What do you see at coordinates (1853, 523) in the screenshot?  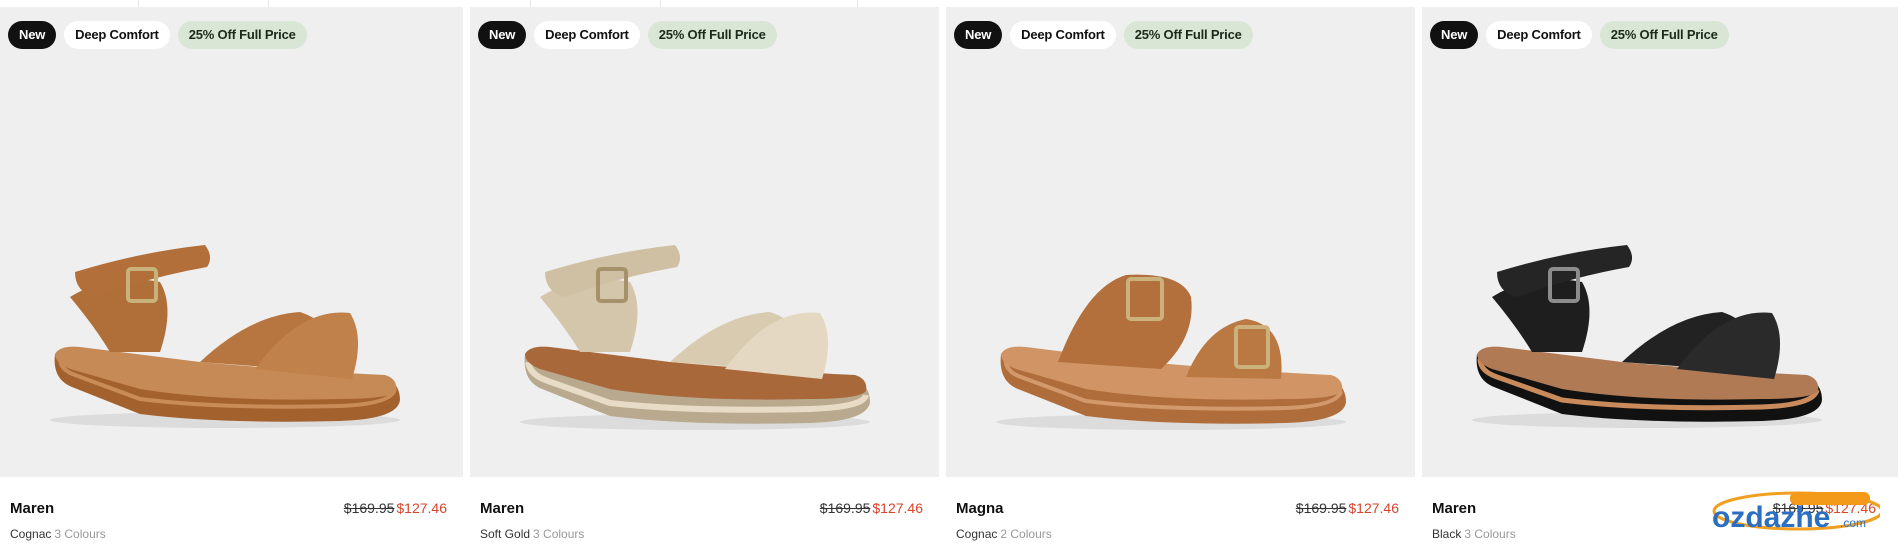 I see `watermark-suffix: .com` at bounding box center [1853, 523].